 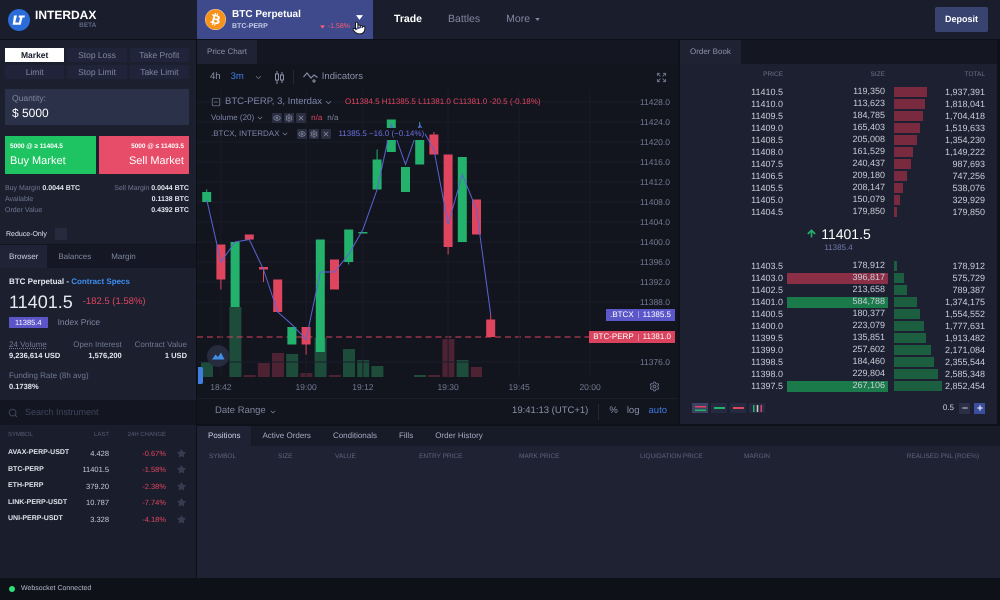 I want to click on brand-name: INTERDAX, so click(x=65, y=15).